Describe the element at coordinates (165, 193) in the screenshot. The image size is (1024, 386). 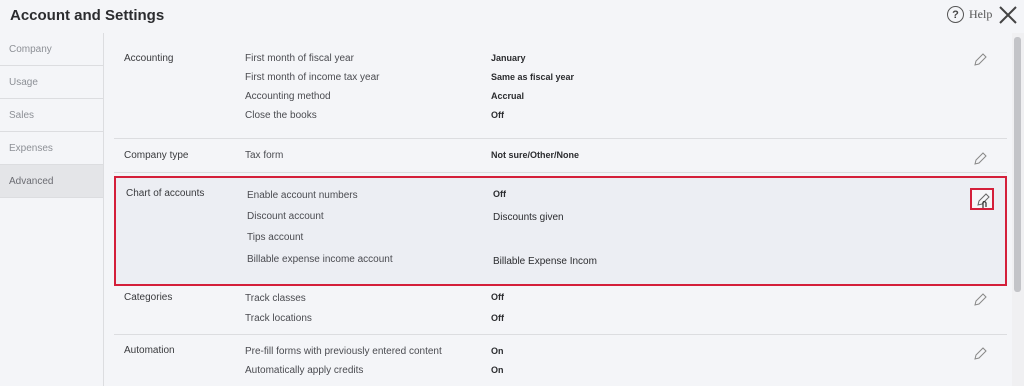
I see `section-label: Chart of accounts` at that location.